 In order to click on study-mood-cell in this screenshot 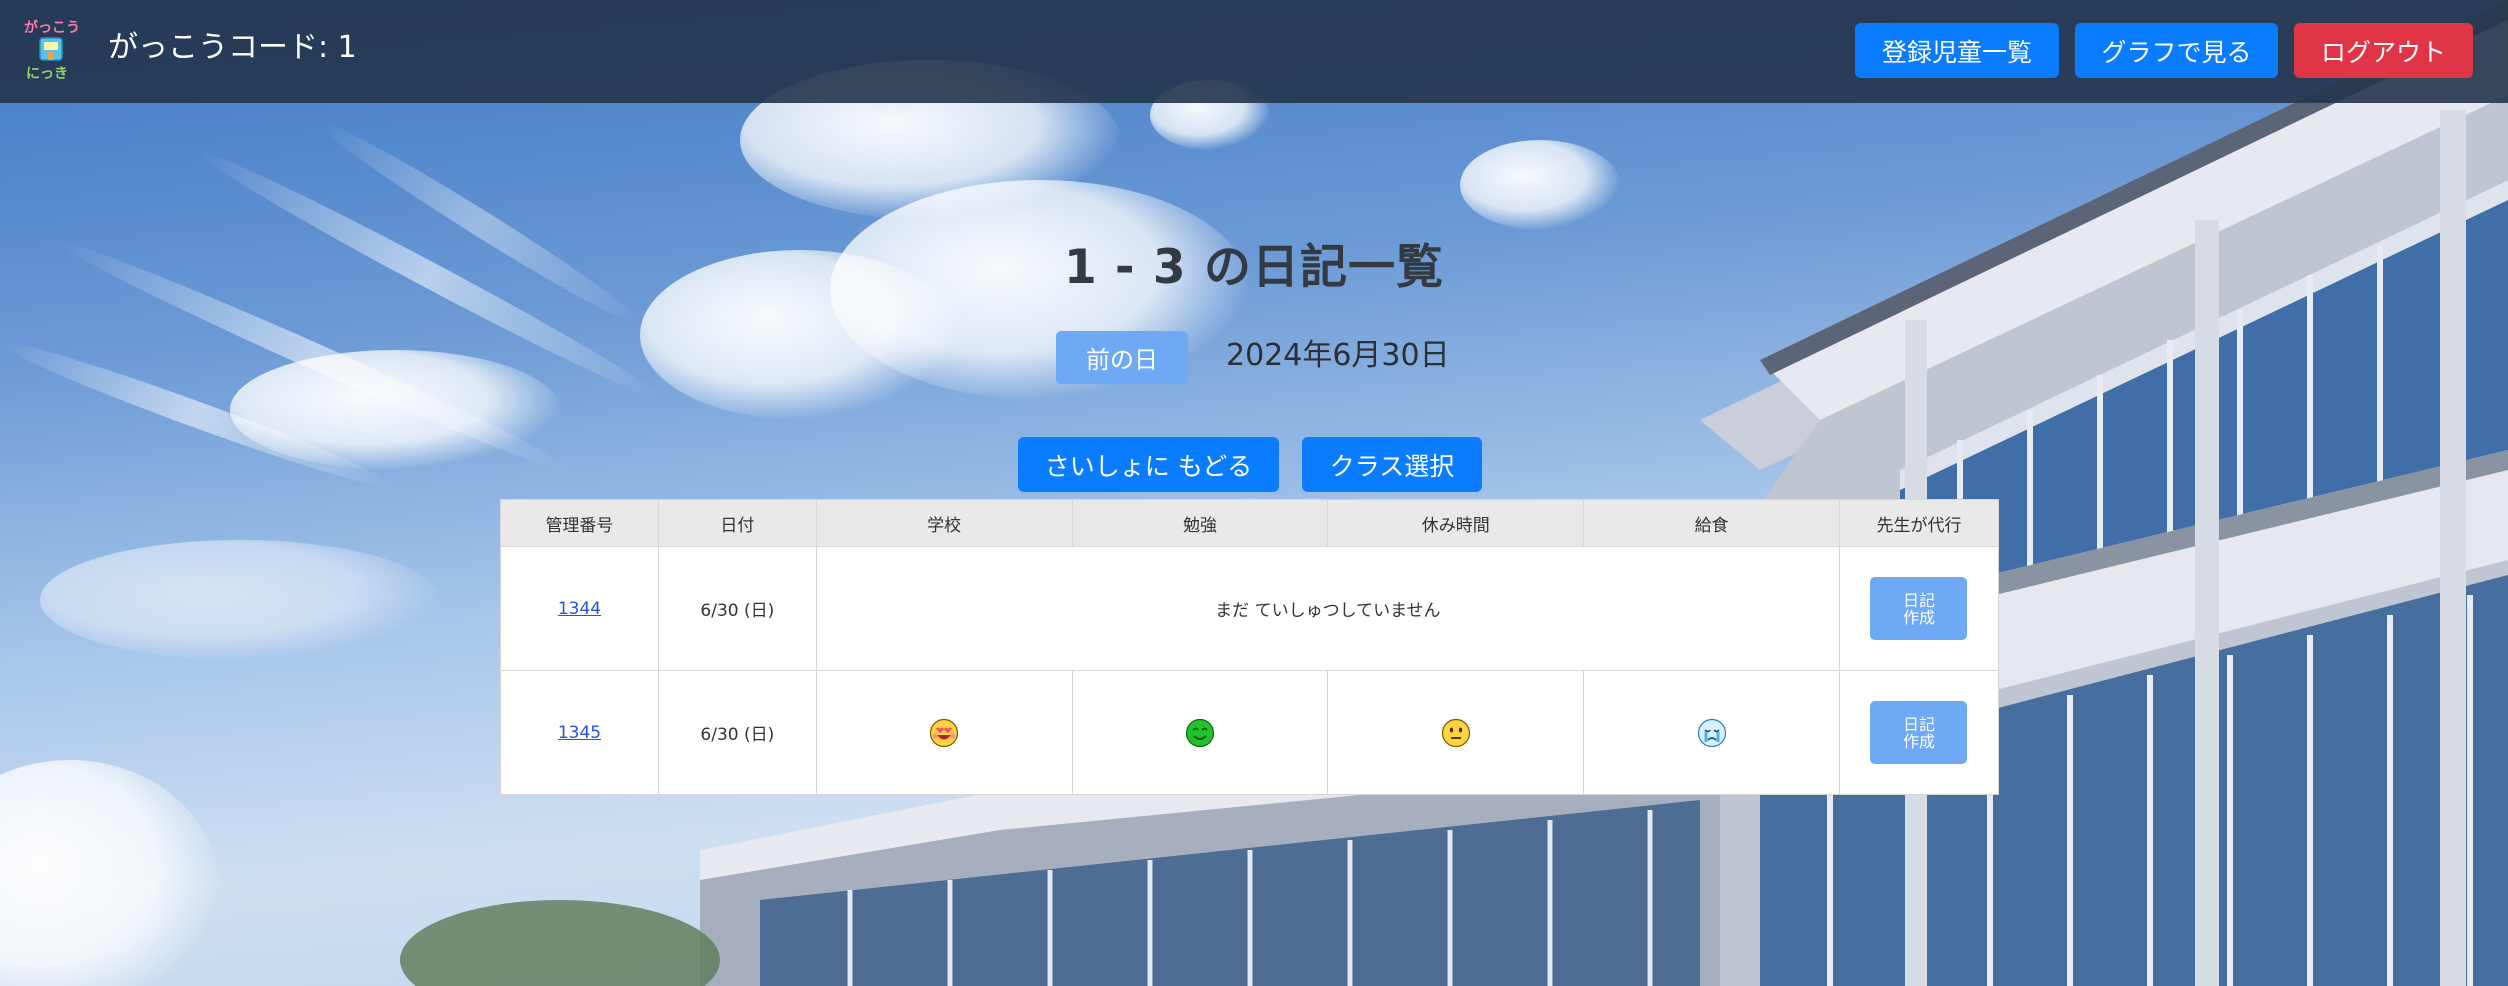, I will do `click(1200, 732)`.